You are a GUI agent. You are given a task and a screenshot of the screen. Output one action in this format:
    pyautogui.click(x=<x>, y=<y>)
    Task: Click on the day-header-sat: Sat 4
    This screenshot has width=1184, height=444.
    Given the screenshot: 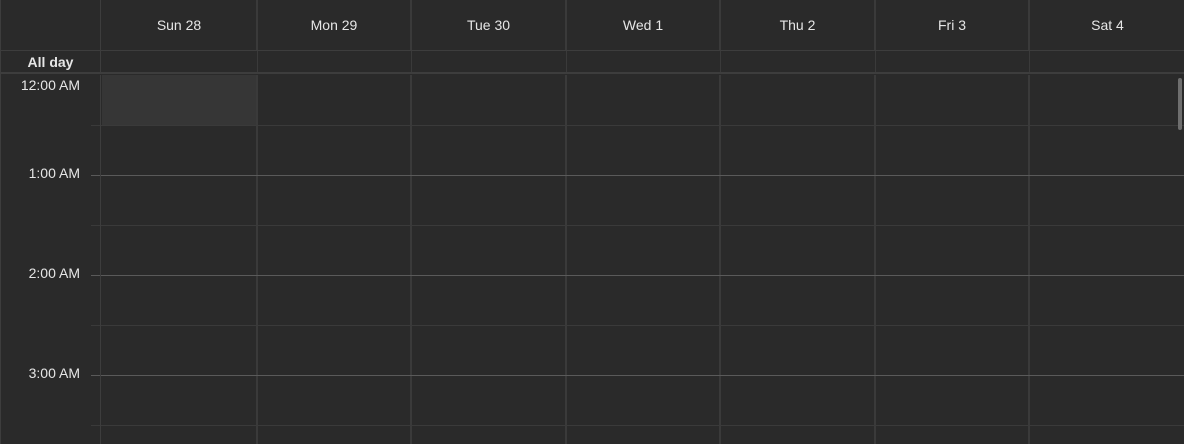 What is the action you would take?
    pyautogui.click(x=1107, y=25)
    